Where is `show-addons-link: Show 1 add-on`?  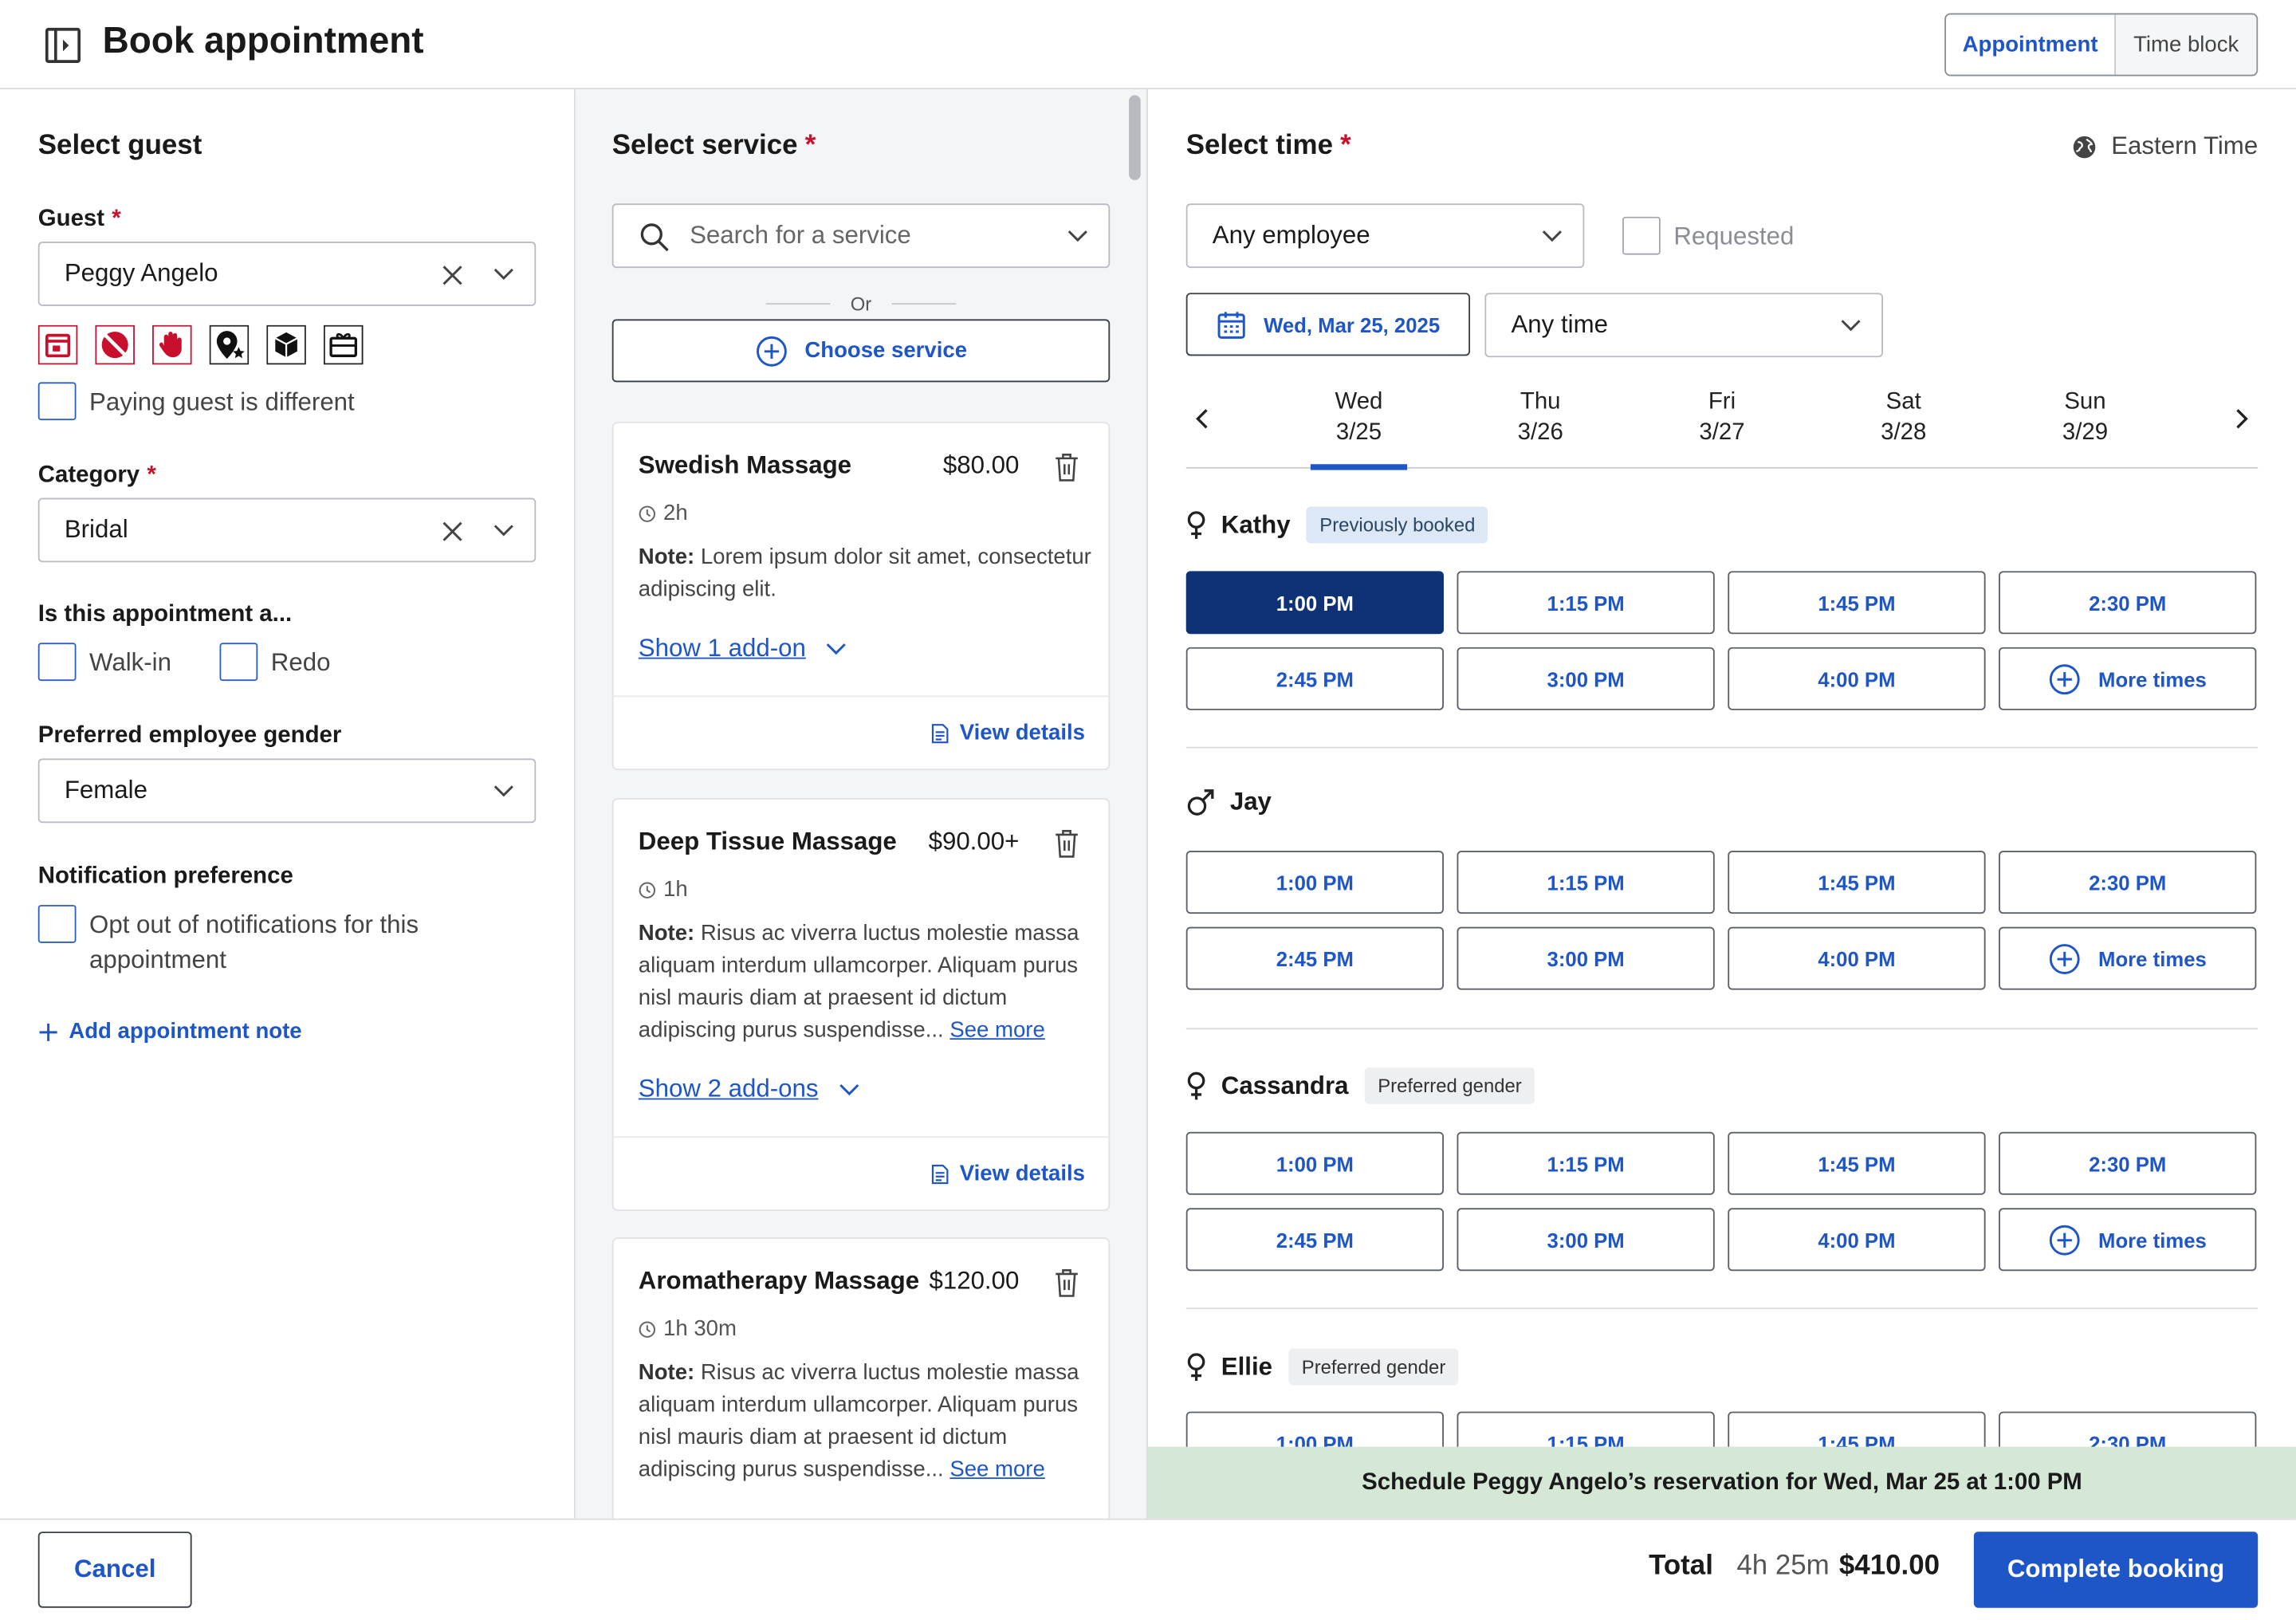
show-addons-link: Show 1 add-on is located at coordinates (743, 649).